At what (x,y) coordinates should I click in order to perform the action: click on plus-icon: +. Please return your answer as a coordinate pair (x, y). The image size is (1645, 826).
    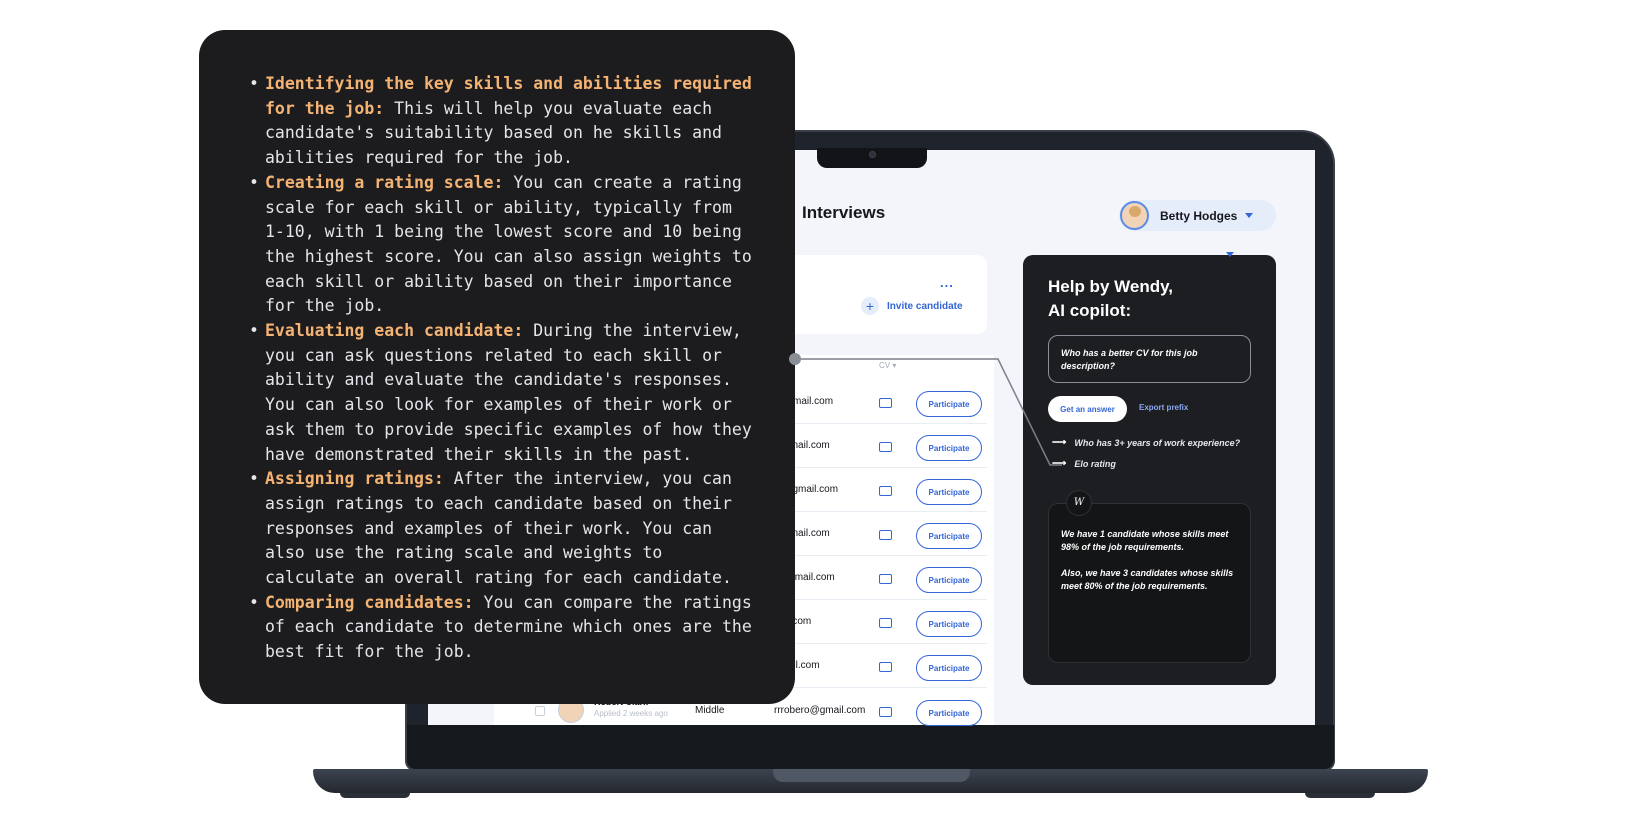
    Looking at the image, I should click on (870, 306).